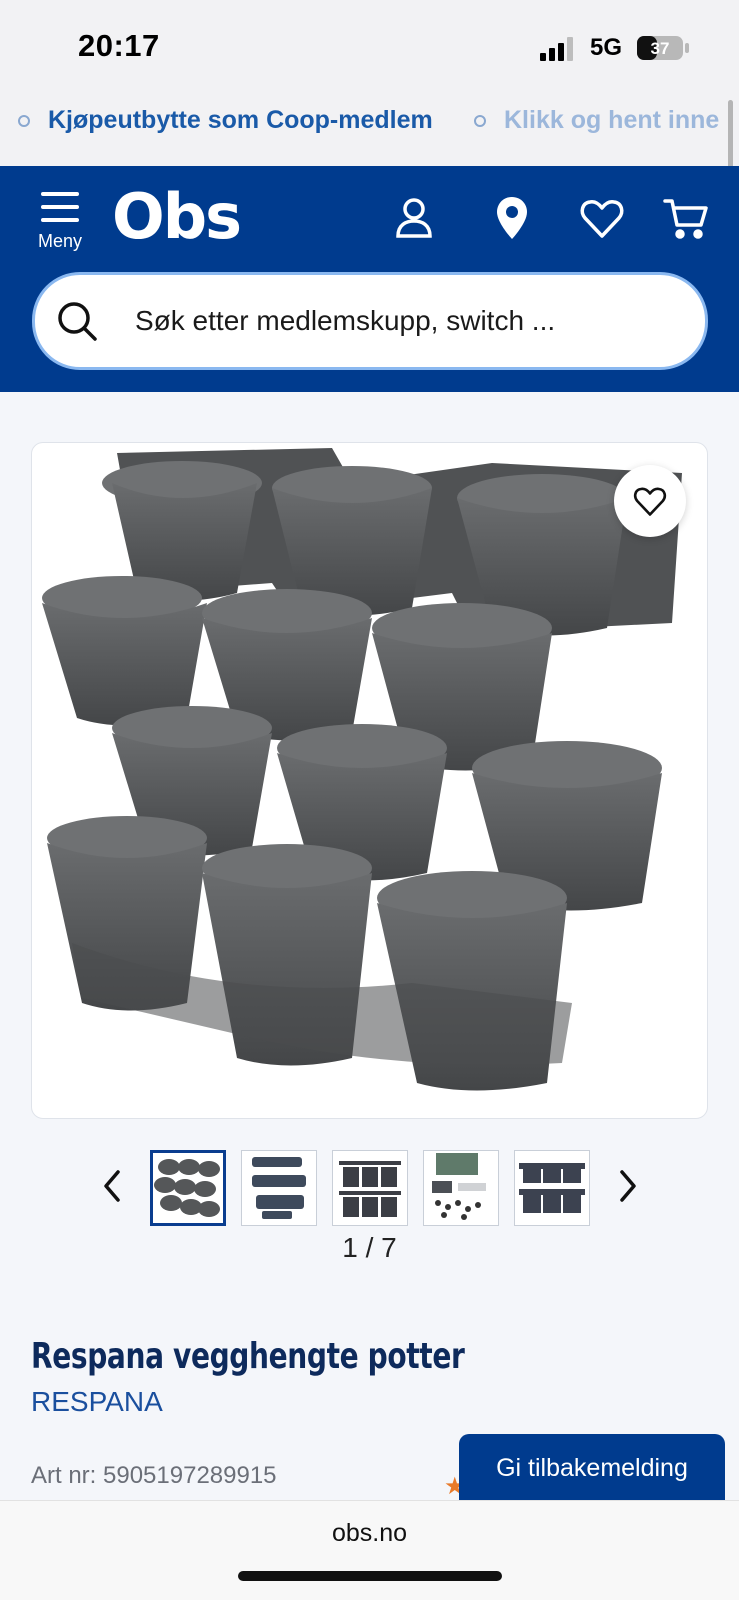 This screenshot has width=739, height=1600. I want to click on status-time: 20:17, so click(119, 45).